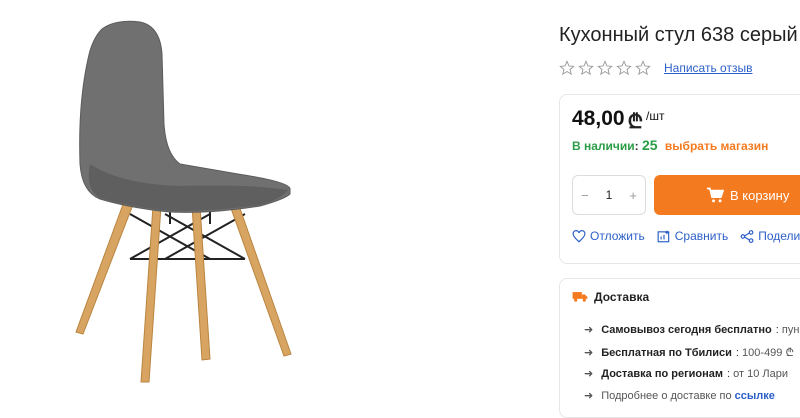  I want to click on price: 48,00 ₾ /шт, so click(618, 120).